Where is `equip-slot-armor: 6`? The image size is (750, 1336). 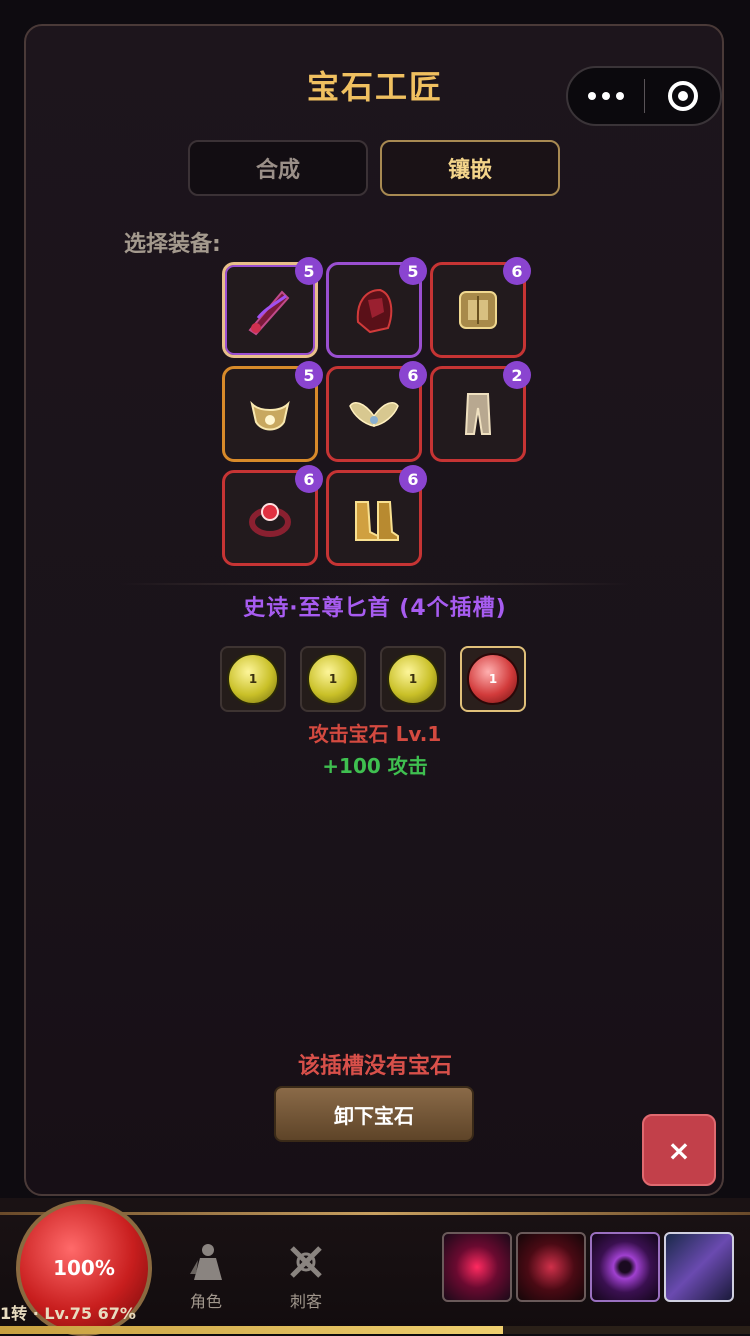 equip-slot-armor: 6 is located at coordinates (480, 307).